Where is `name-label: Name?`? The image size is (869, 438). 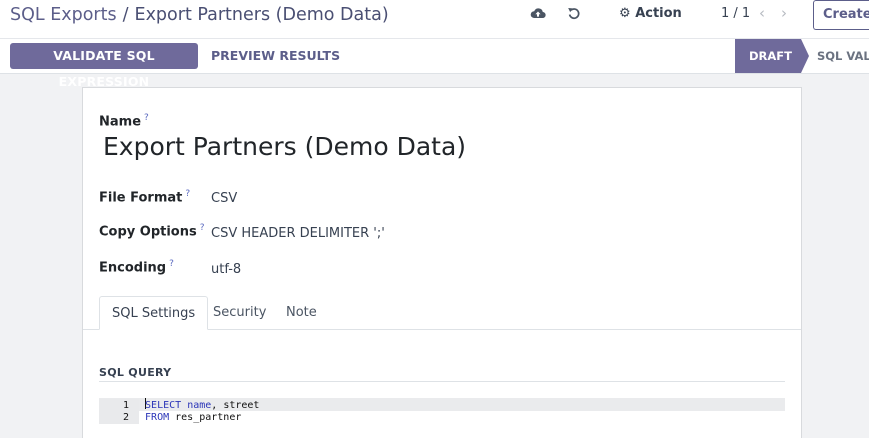
name-label: Name? is located at coordinates (124, 121).